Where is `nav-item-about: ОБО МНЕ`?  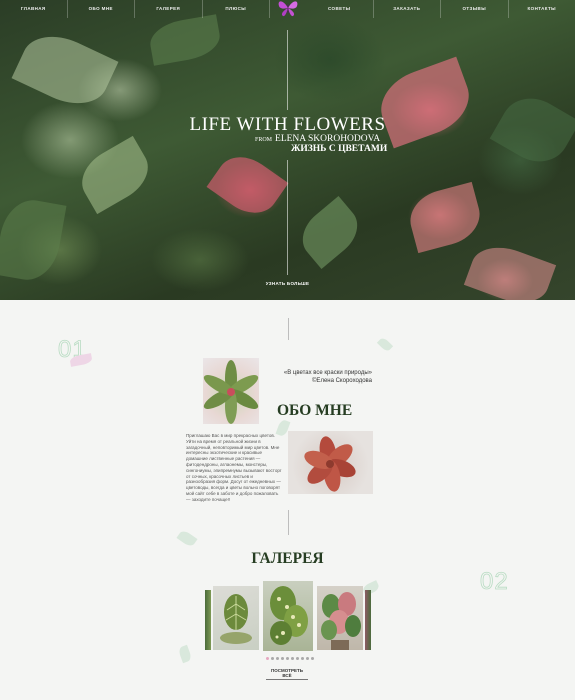 nav-item-about: ОБО МНЕ is located at coordinates (101, 9).